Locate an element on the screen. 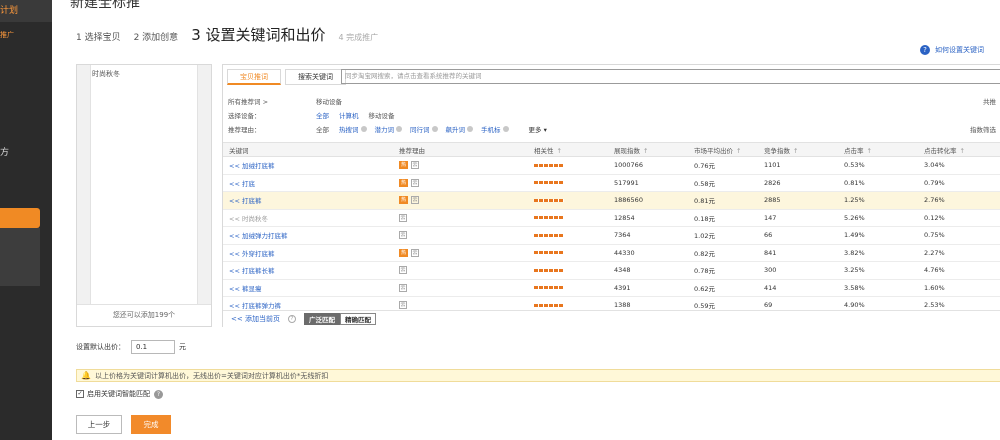 Image resolution: width=1000 pixels, height=440 pixels. table-row: << 时尚秋冬 云 12854 0.18元 147 5.26% 0.12% is located at coordinates (611, 218).